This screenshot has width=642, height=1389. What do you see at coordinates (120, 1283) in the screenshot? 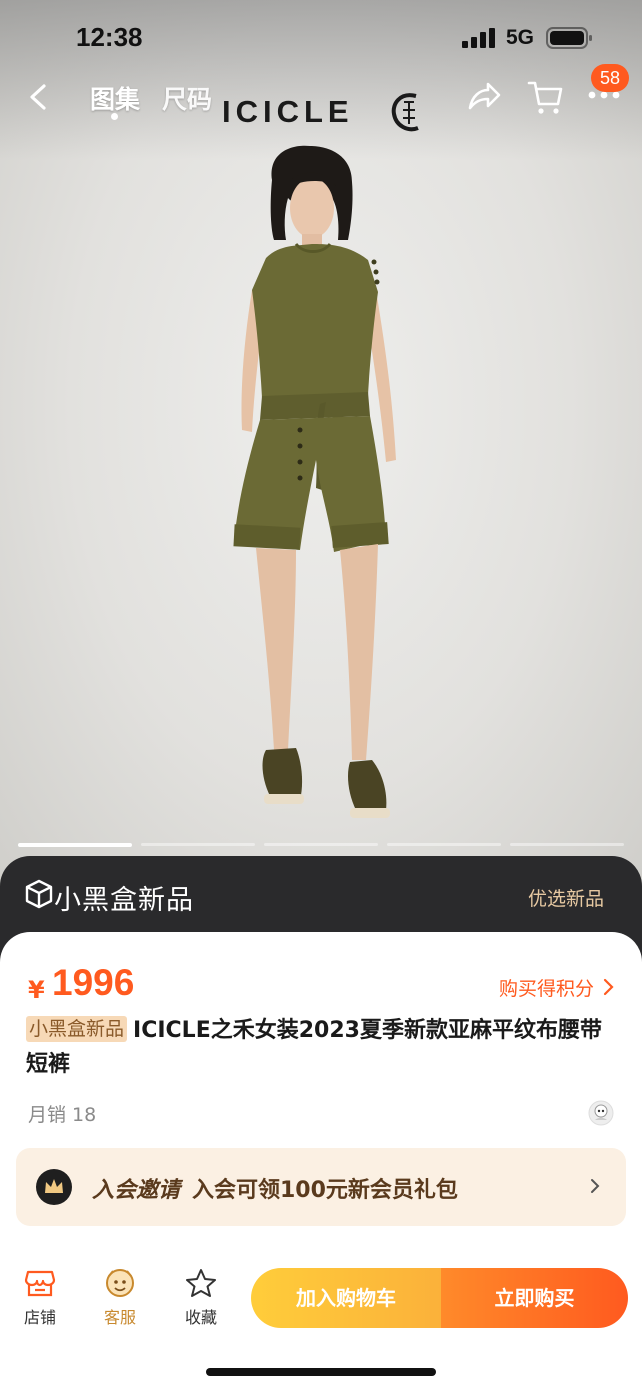
I see `customer-service-icon` at bounding box center [120, 1283].